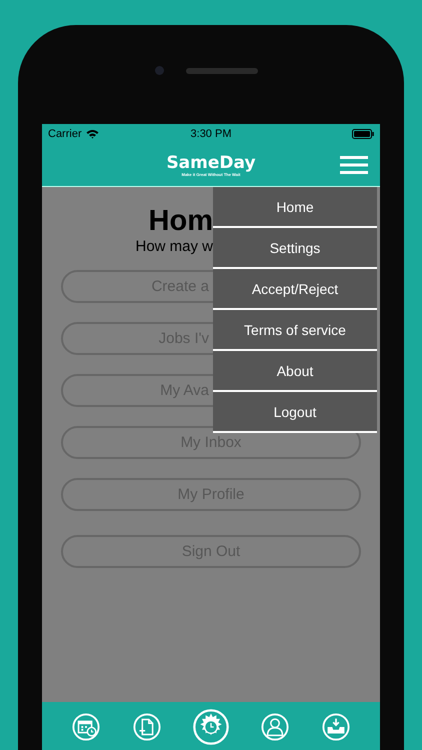 The height and width of the screenshot is (750, 422). Describe the element at coordinates (354, 165) in the screenshot. I see `menu-icon` at that location.